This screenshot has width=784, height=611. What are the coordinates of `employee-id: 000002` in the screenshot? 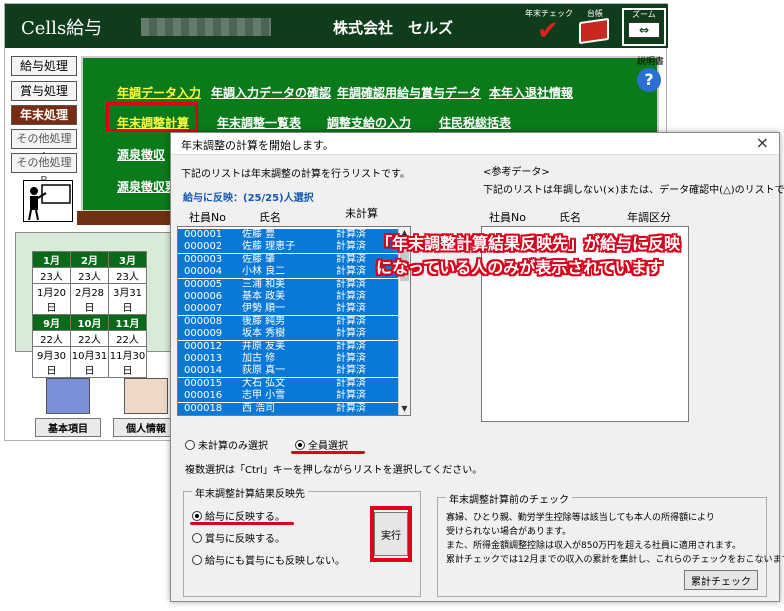 It's located at (203, 247).